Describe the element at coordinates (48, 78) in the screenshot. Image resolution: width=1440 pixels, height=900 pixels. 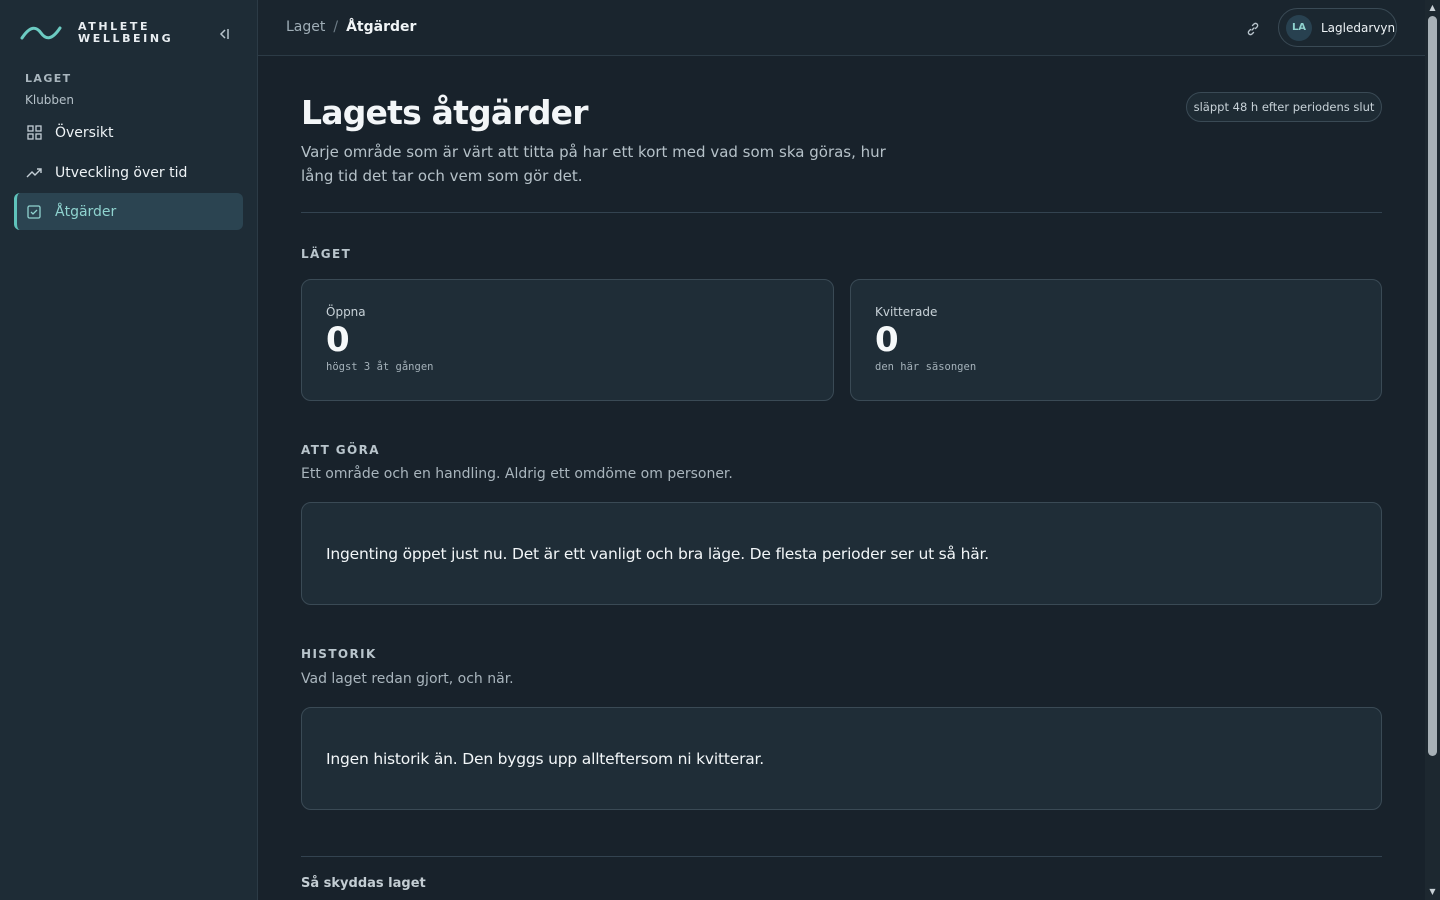
I see `sidebar-section-label: LAGET` at that location.